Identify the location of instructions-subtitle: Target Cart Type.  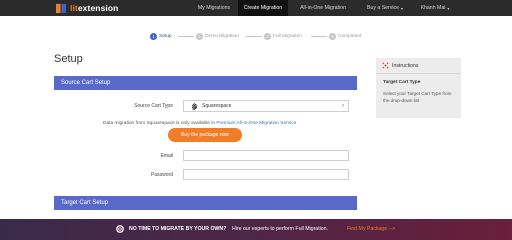
(402, 82).